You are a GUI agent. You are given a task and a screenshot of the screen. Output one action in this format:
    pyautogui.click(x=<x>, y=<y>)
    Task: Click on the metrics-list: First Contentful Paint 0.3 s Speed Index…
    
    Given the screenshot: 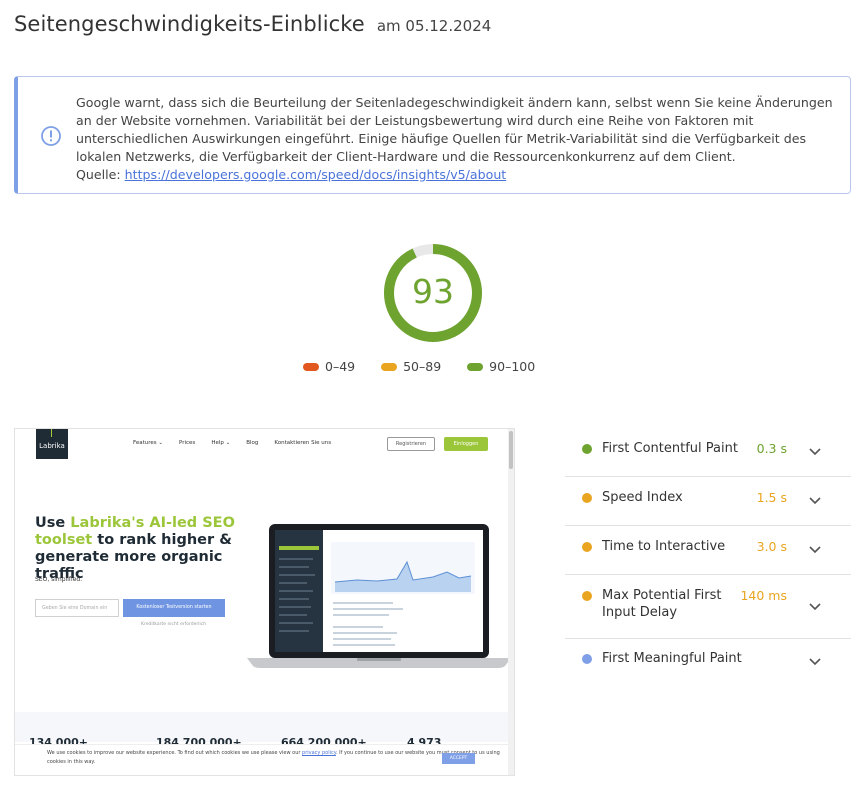 What is the action you would take?
    pyautogui.click(x=708, y=557)
    